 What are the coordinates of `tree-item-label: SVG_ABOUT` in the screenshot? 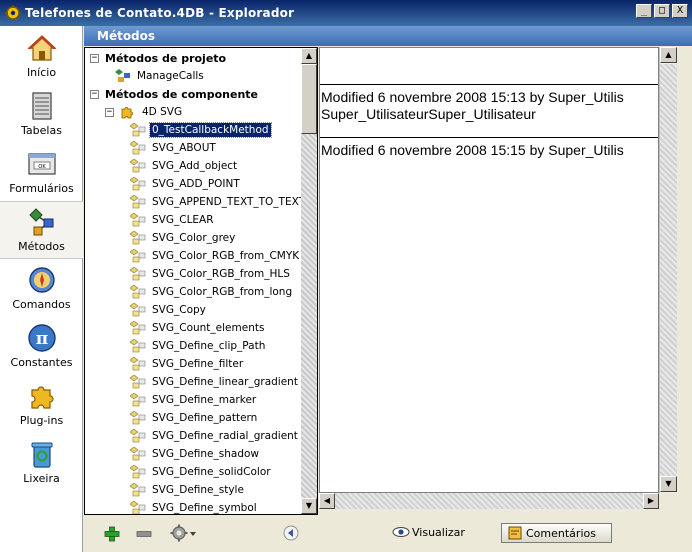 It's located at (184, 148).